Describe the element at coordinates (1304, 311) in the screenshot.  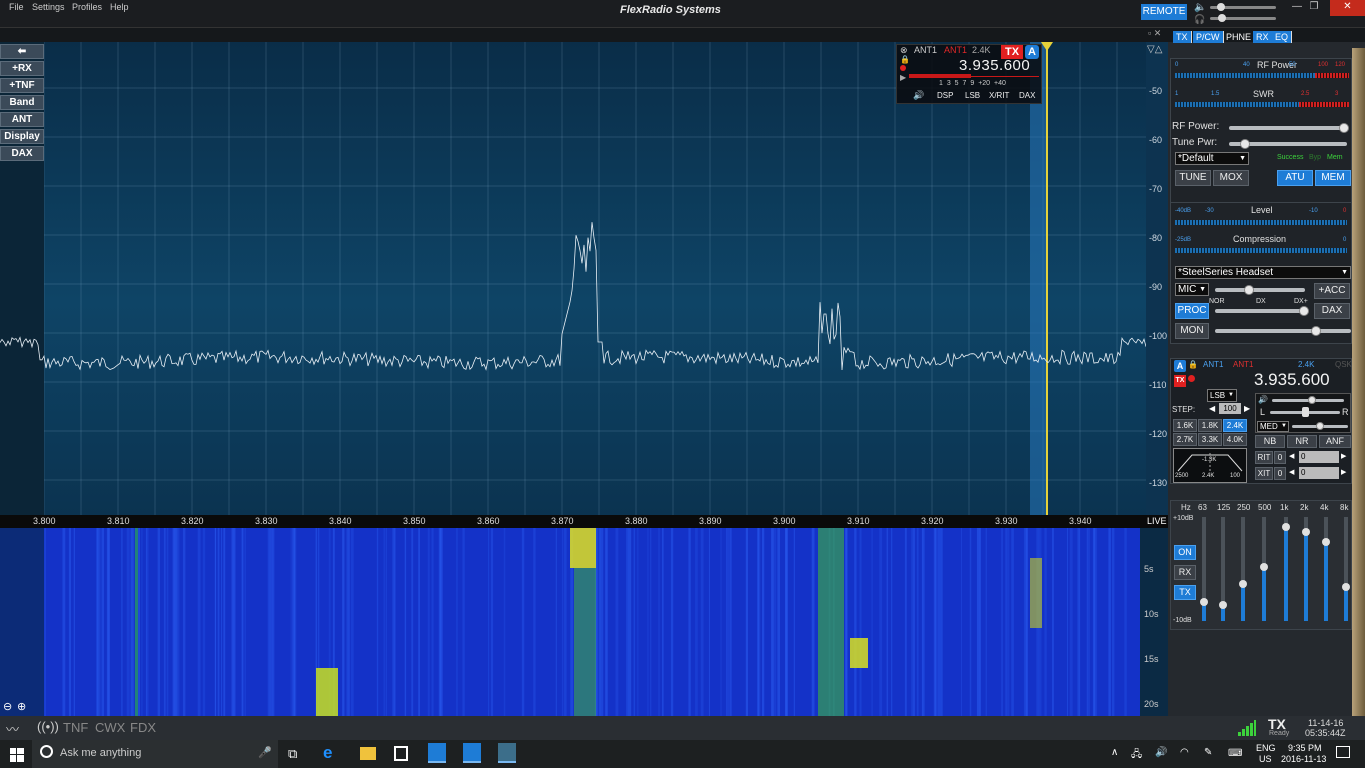
I see `proc-thumb` at that location.